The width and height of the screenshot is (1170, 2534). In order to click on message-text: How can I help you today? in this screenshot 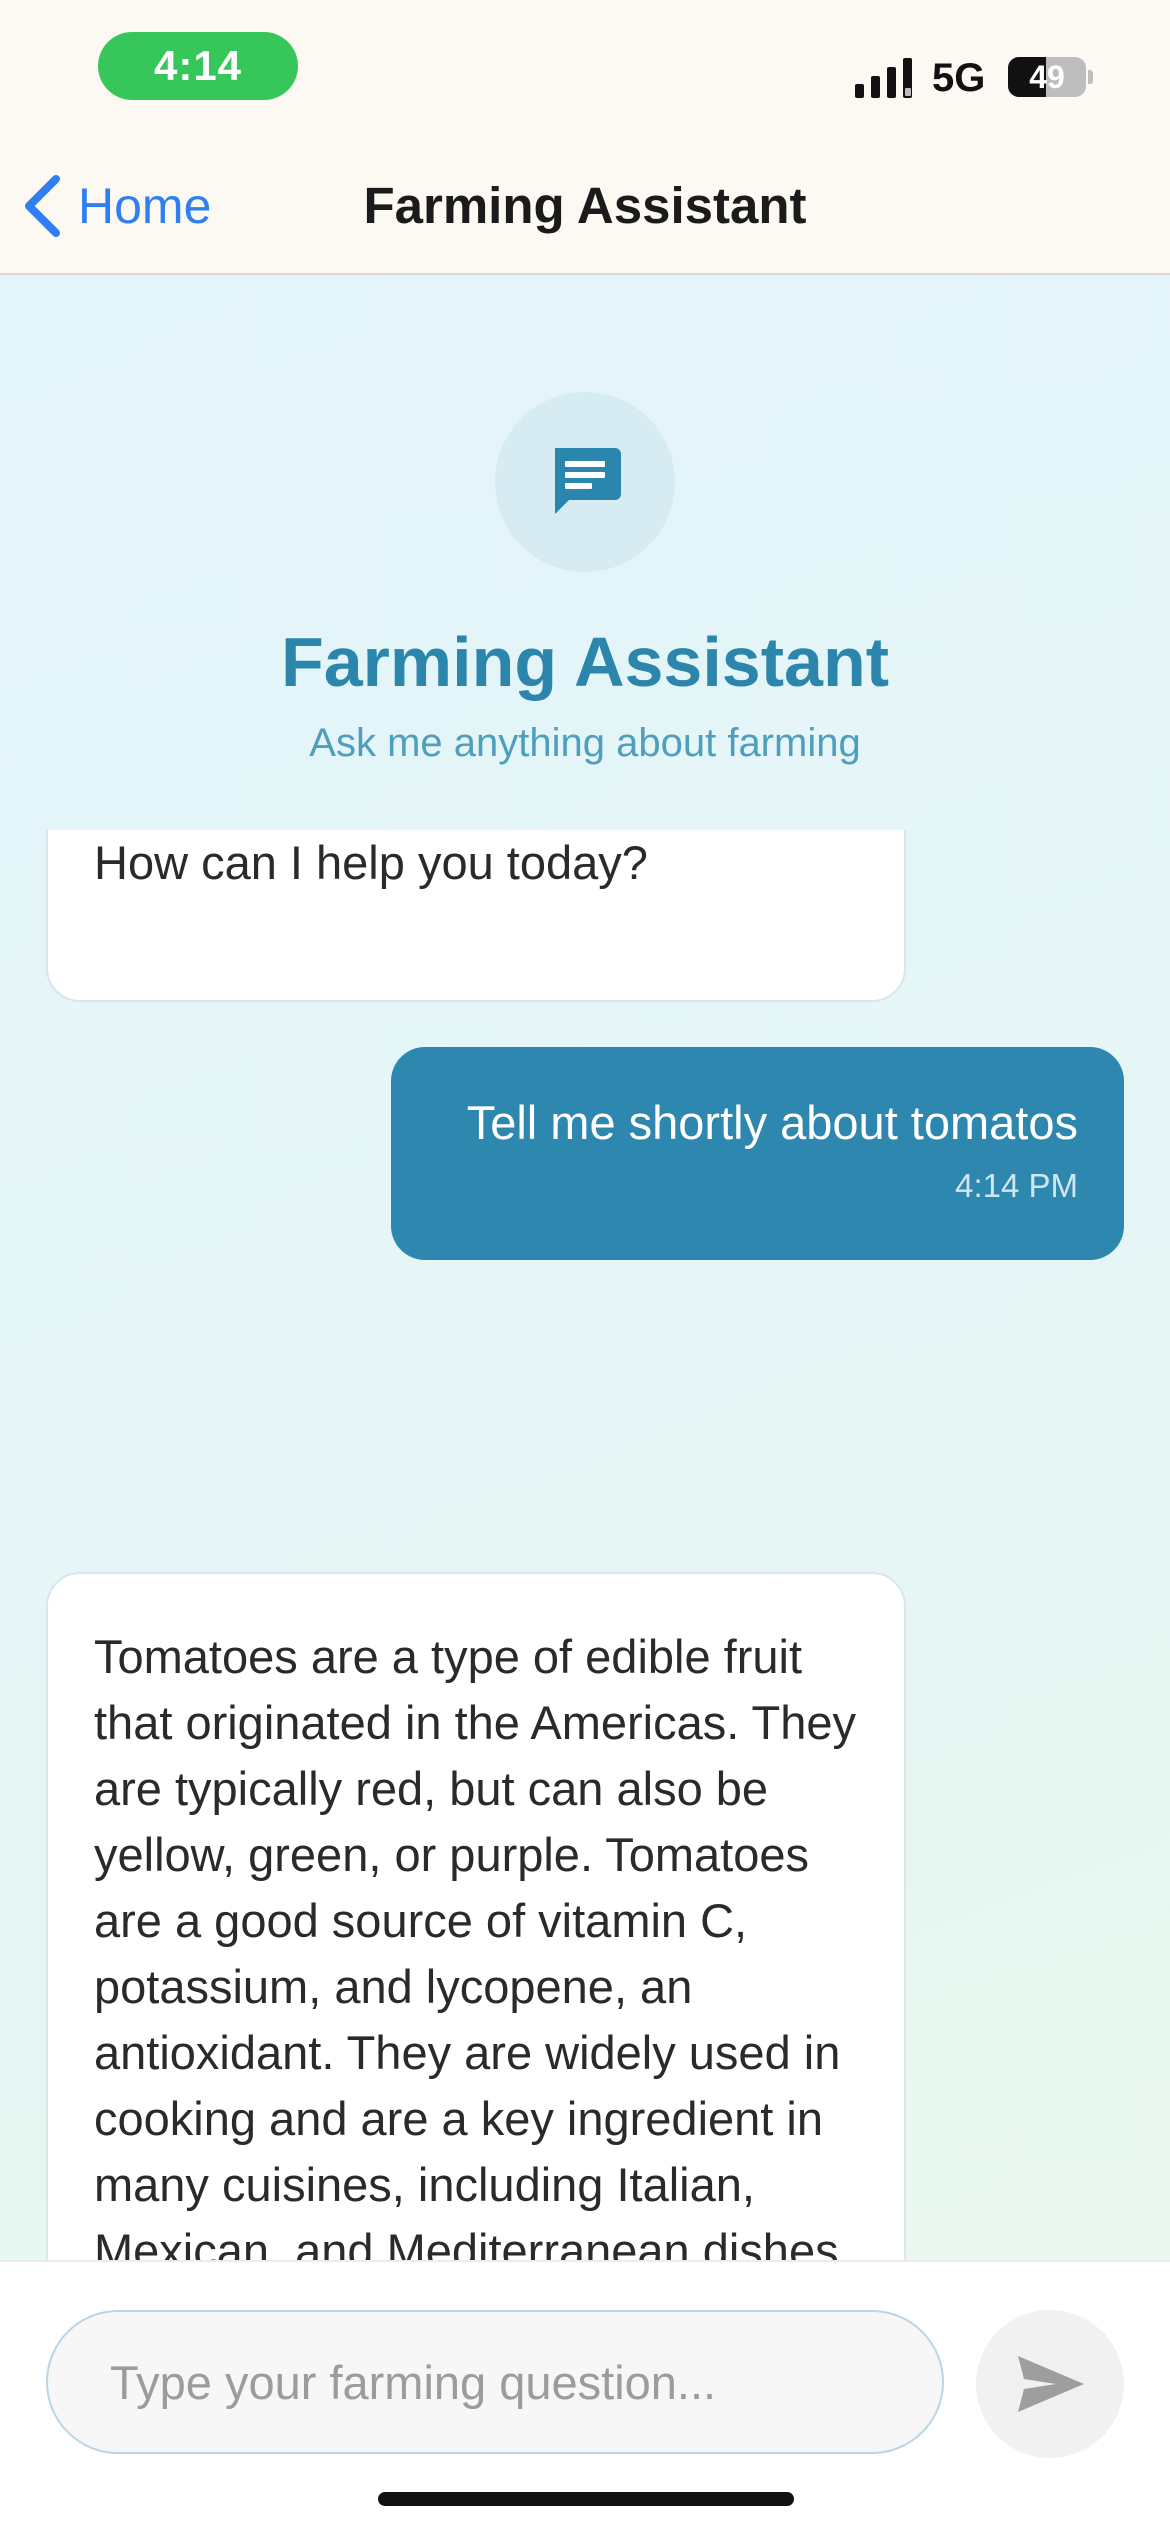, I will do `click(371, 862)`.